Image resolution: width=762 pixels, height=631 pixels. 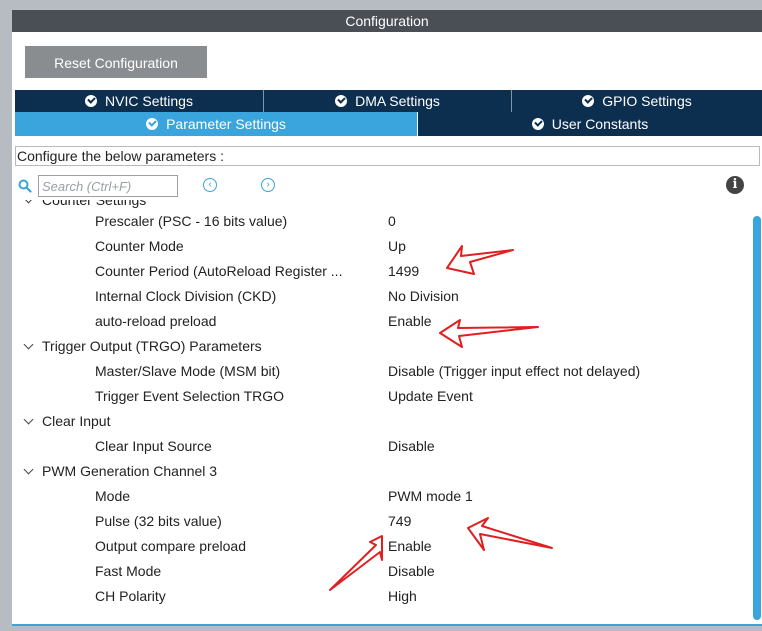 I want to click on param-row-pulse: Pulse (32 bits value) 749, so click(x=379, y=521).